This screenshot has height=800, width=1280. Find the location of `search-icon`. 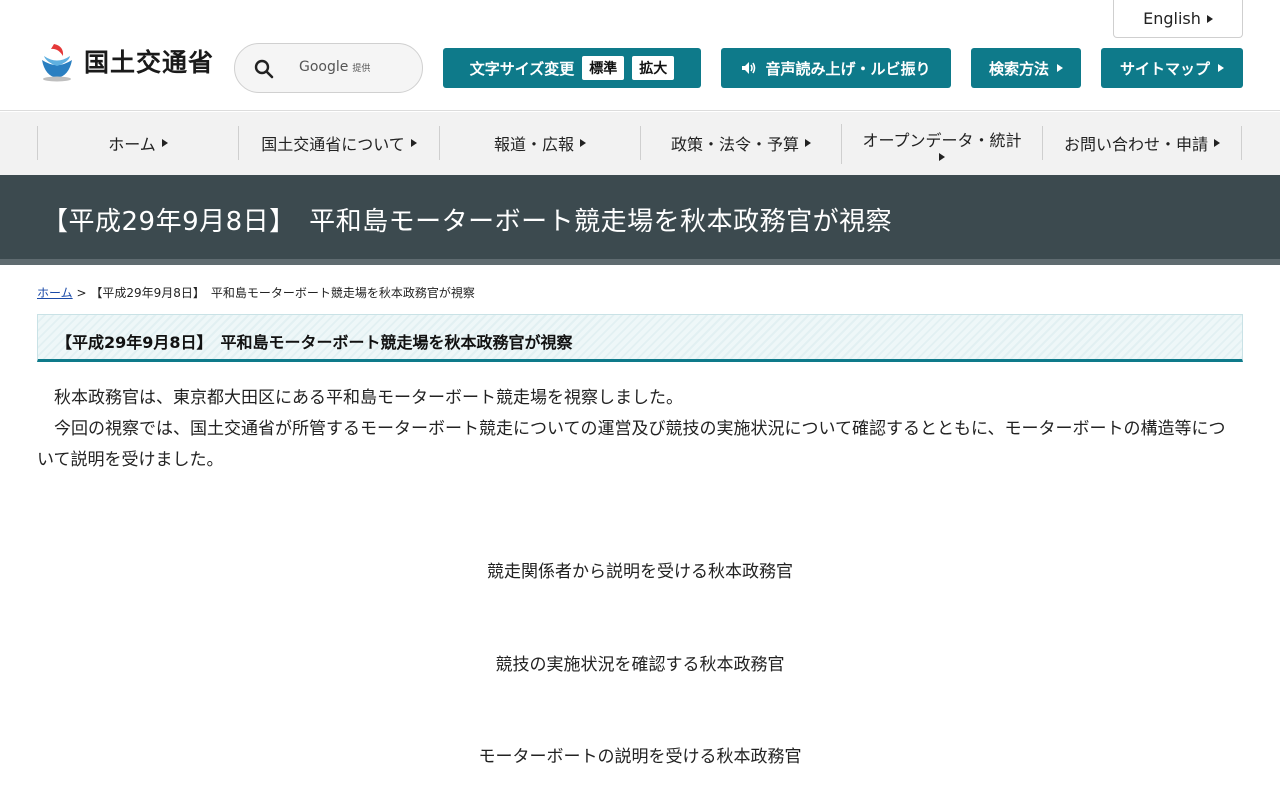

search-icon is located at coordinates (264, 69).